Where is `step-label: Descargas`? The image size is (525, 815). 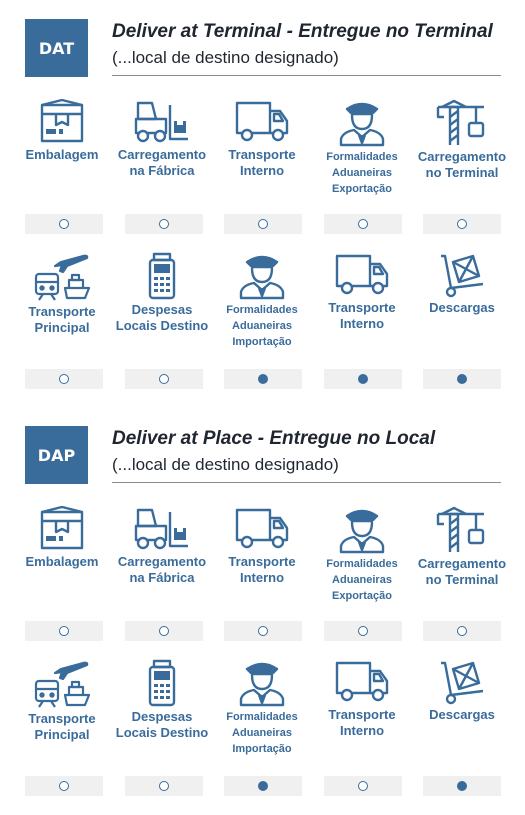
step-label: Descargas is located at coordinates (462, 714).